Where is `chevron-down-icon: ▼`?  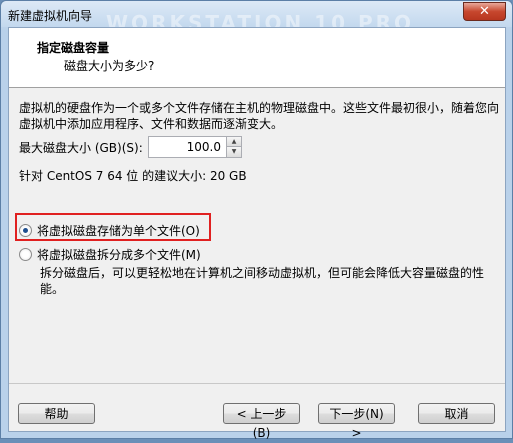 chevron-down-icon: ▼ is located at coordinates (234, 151).